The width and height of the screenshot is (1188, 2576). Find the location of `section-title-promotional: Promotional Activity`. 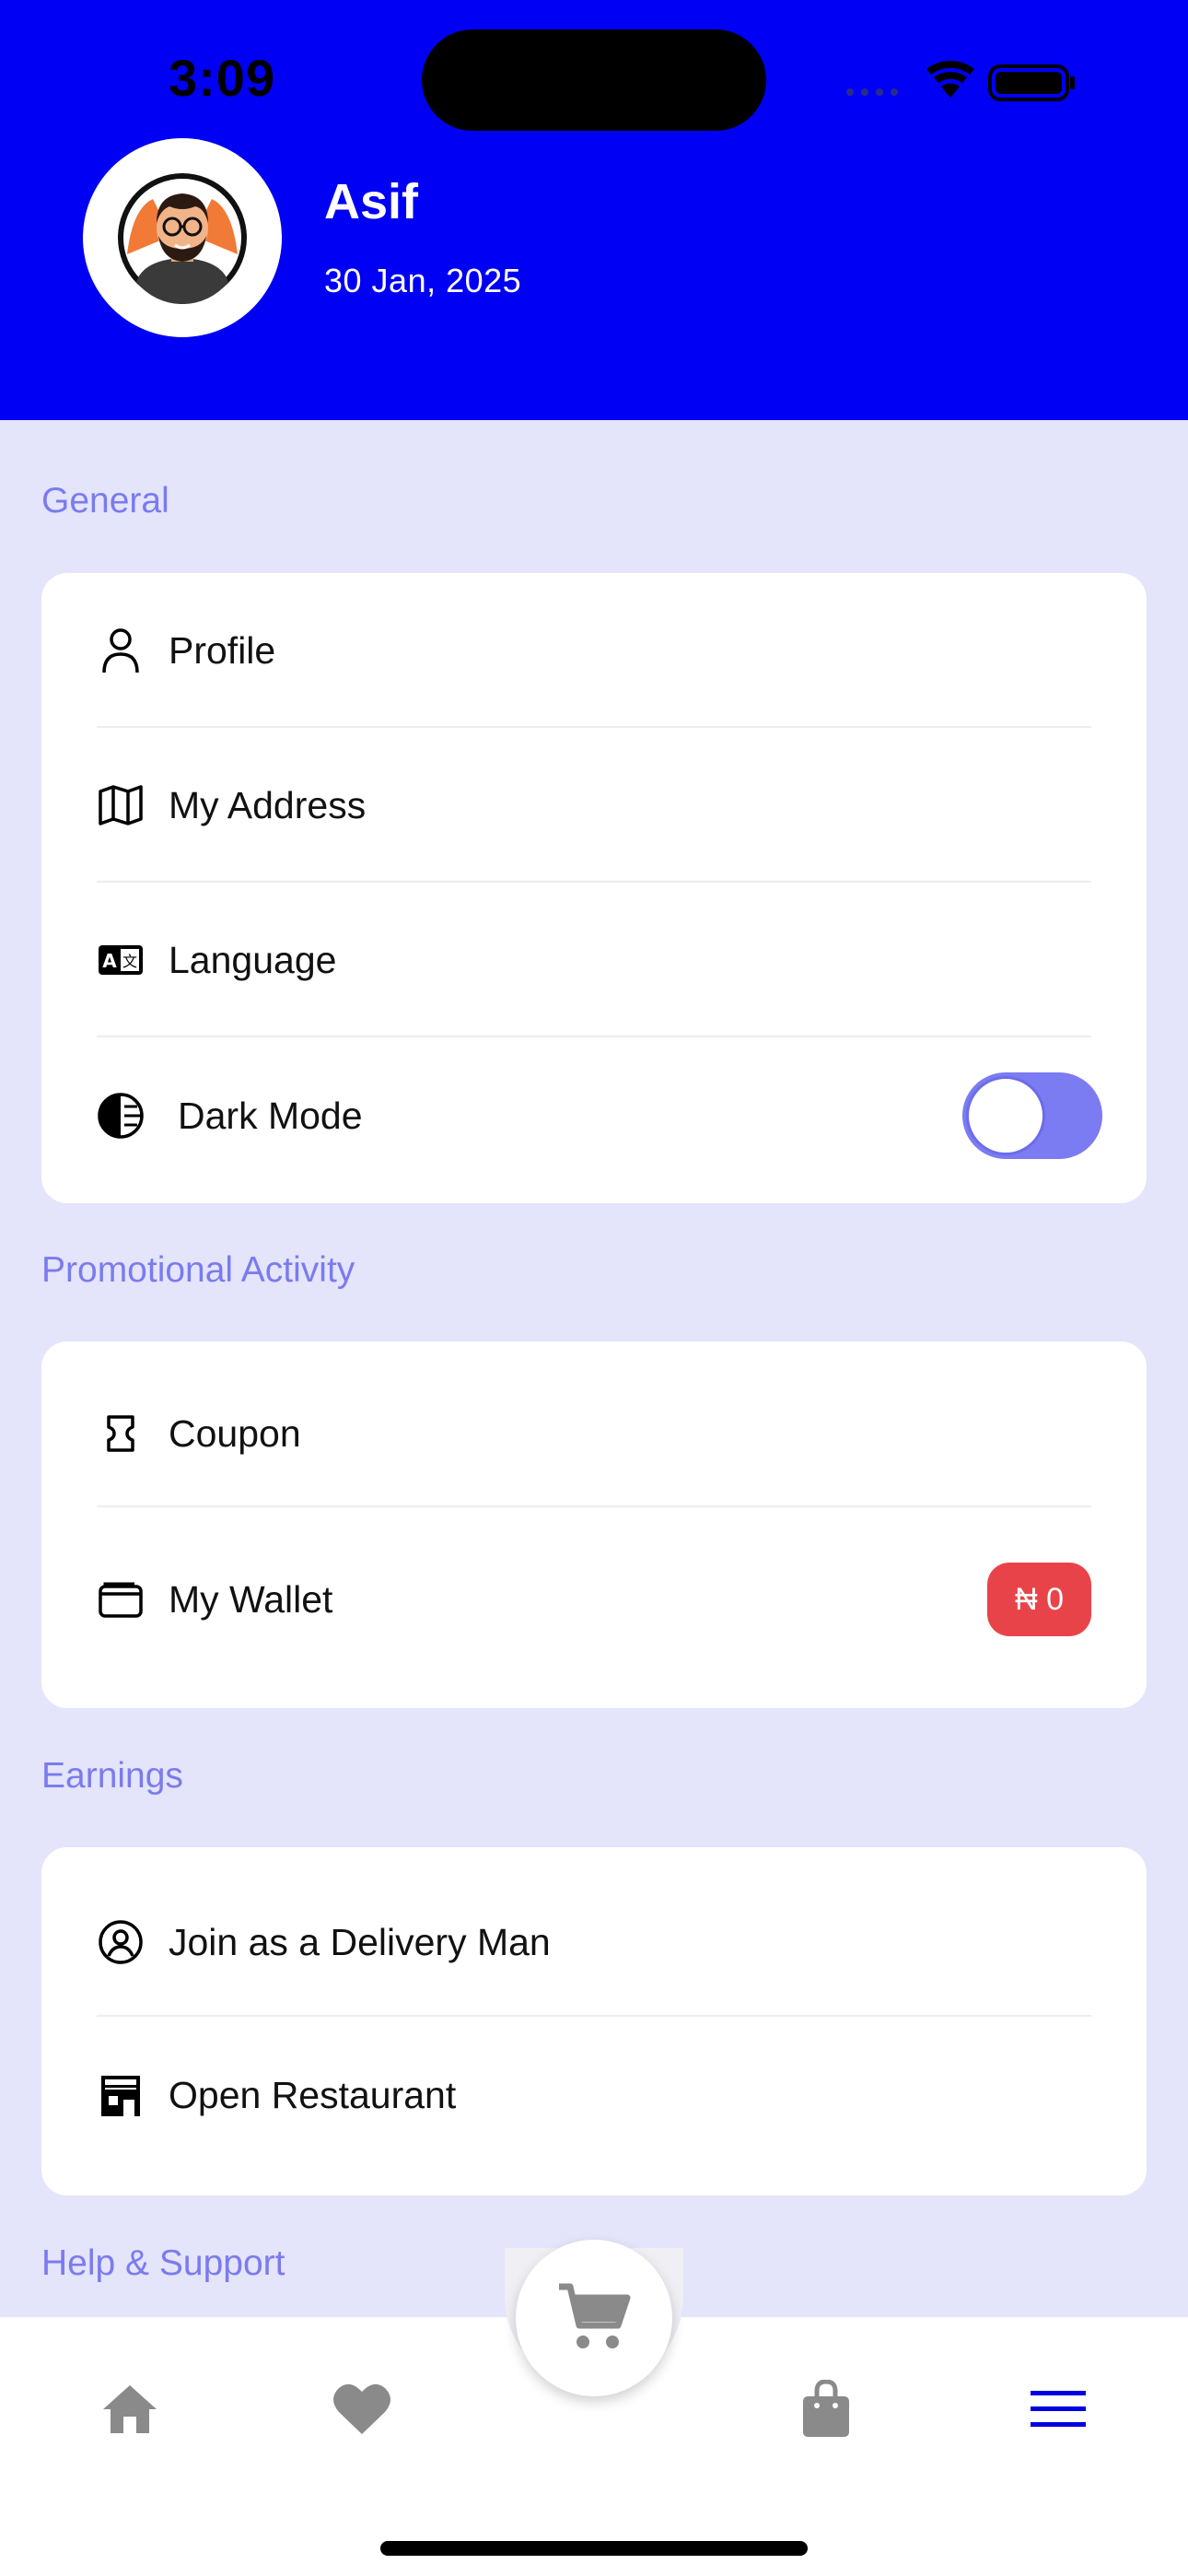

section-title-promotional: Promotional Activity is located at coordinates (198, 1270).